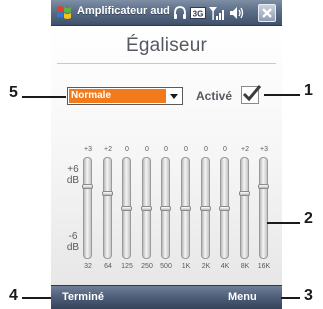  I want to click on band-frequency-label: 500, so click(166, 266).